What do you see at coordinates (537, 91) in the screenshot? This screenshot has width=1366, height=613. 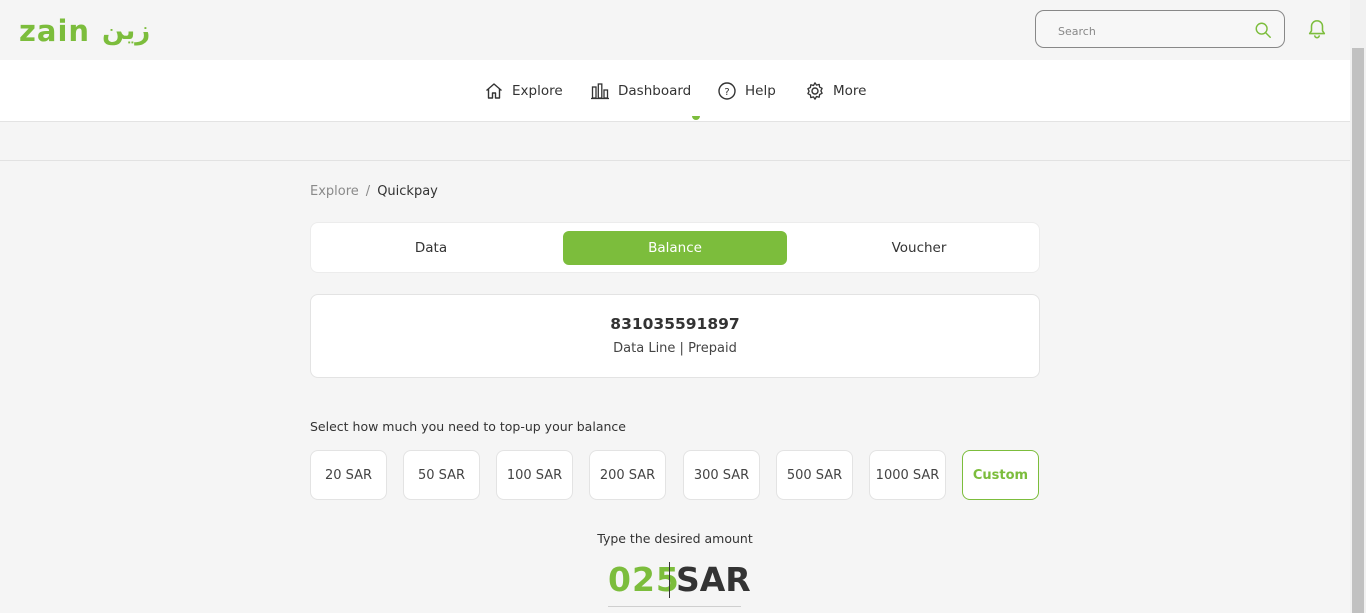 I see `nav-label-explore: Explore` at bounding box center [537, 91].